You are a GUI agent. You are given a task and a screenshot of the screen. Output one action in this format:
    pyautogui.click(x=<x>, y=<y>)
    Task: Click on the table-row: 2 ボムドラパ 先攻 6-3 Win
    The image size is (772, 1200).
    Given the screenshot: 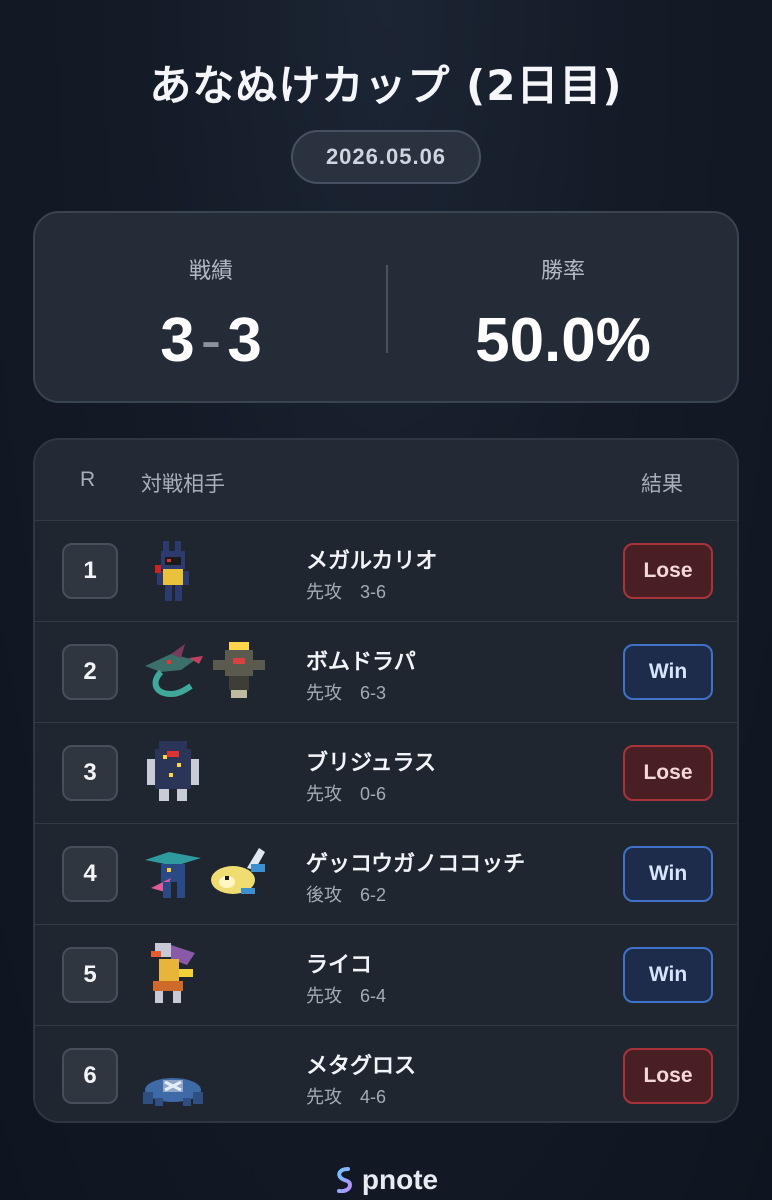 What is the action you would take?
    pyautogui.click(x=386, y=671)
    